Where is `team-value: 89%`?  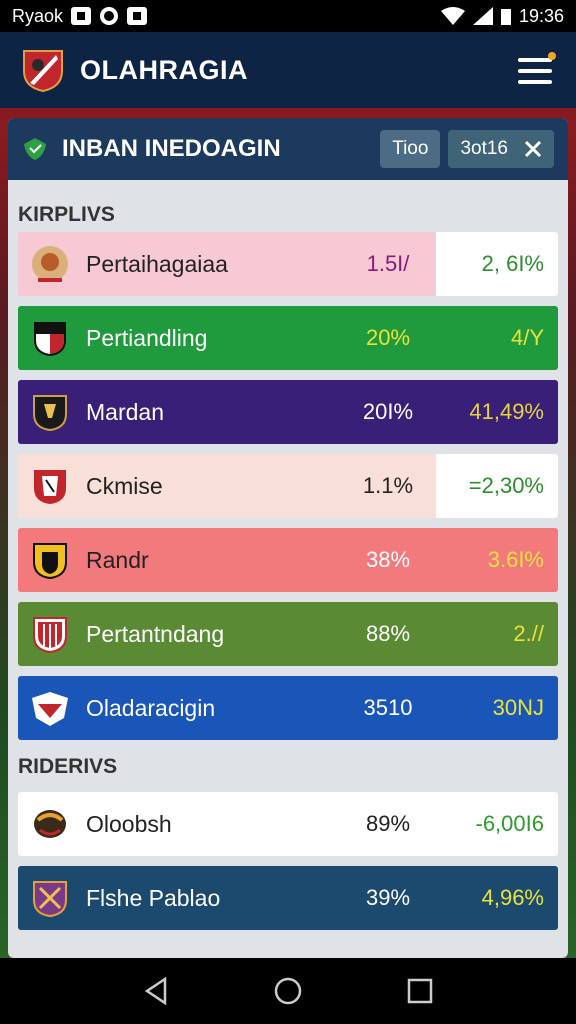 team-value: 89% is located at coordinates (388, 823).